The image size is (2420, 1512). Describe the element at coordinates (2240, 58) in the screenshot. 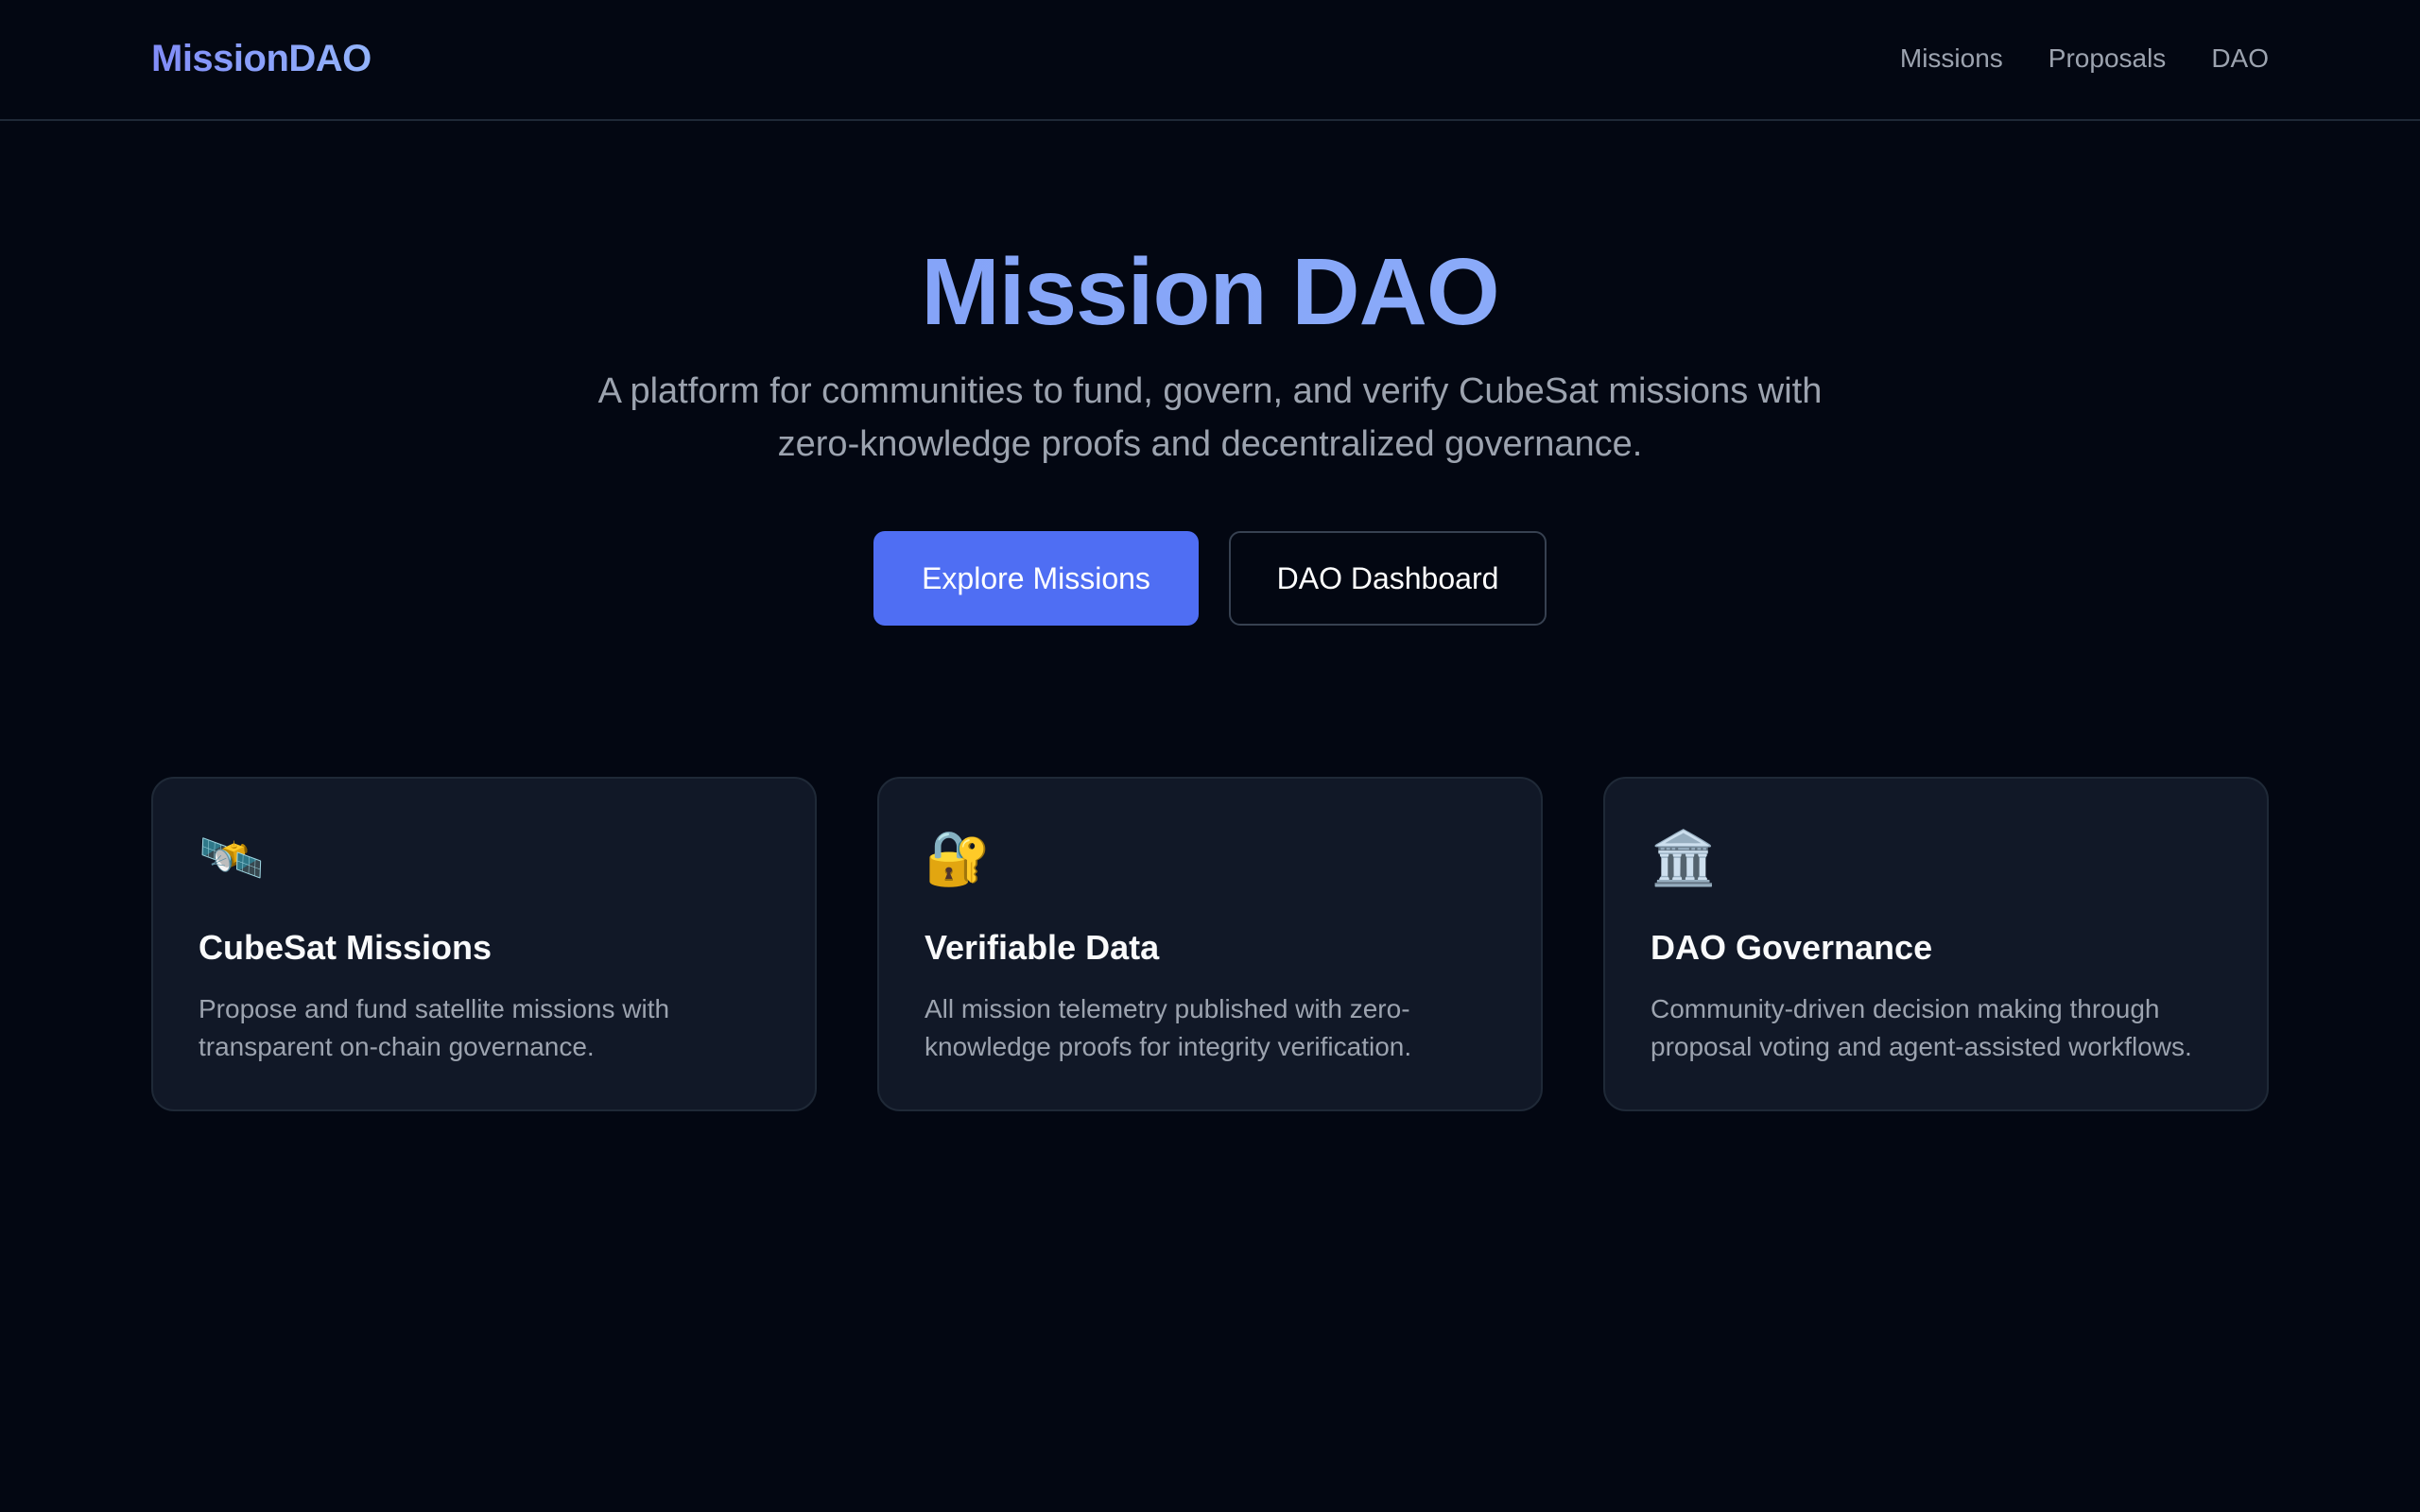

I see `nav-link-dao: DAO` at that location.